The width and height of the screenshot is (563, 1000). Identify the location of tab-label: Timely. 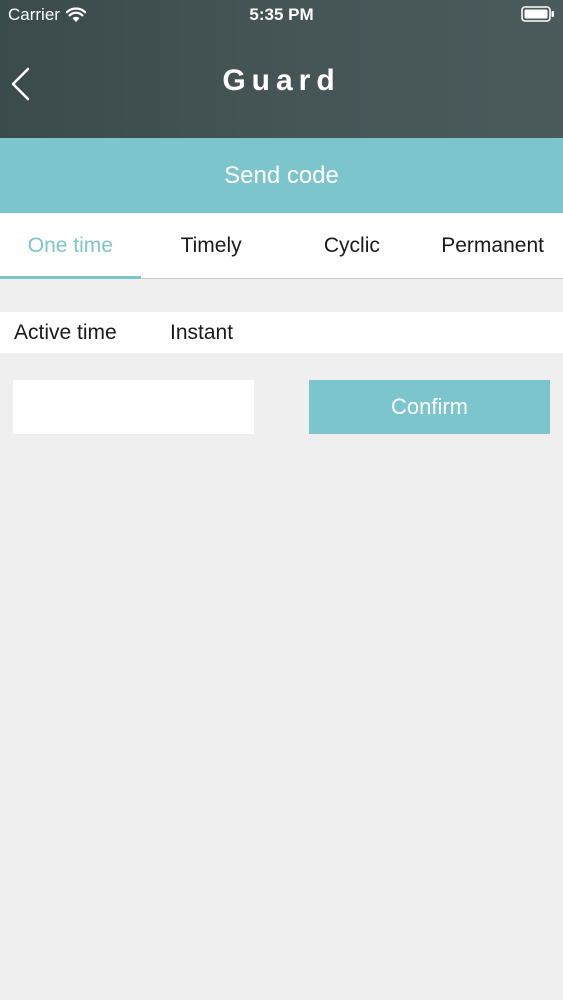
(211, 245).